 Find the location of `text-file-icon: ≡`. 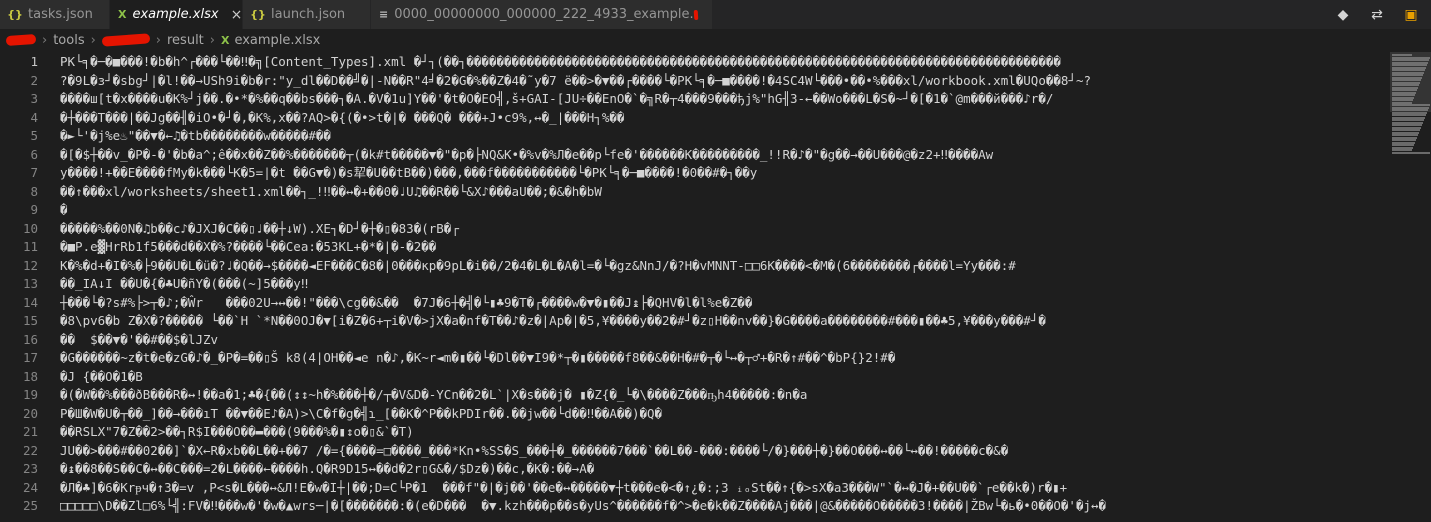

text-file-icon: ≡ is located at coordinates (384, 14).